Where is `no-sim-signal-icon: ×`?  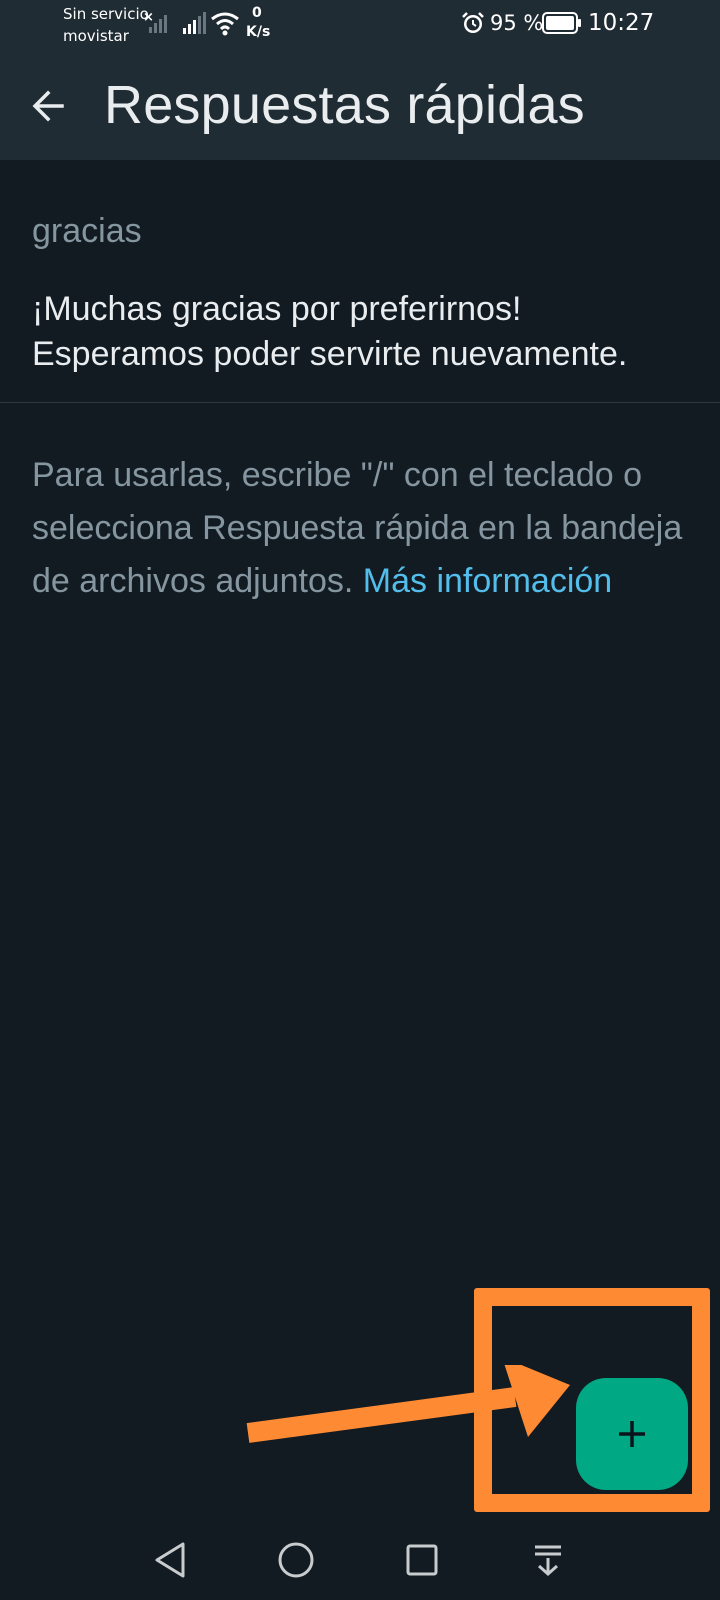
no-sim-signal-icon: × is located at coordinates (155, 21).